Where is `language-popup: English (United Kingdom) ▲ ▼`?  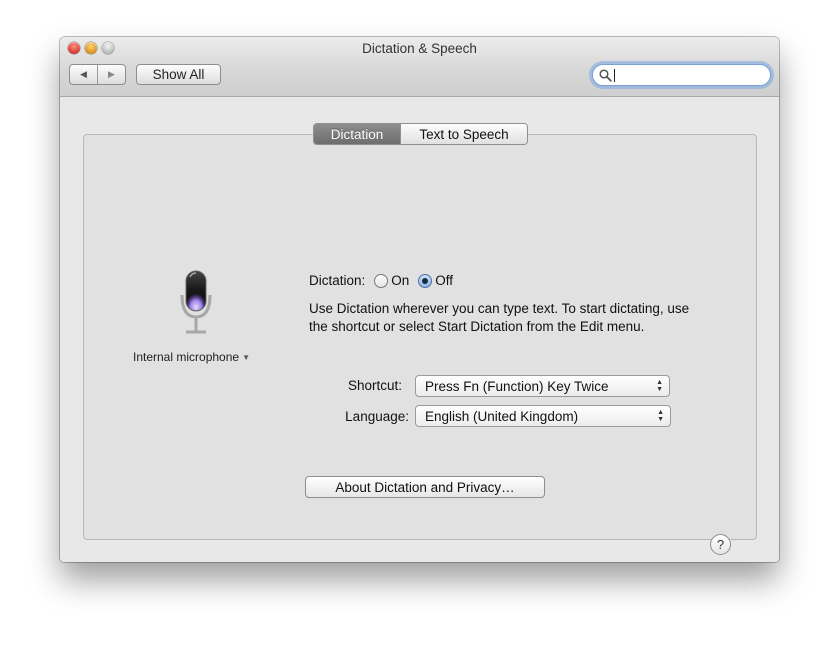 language-popup: English (United Kingdom) ▲ ▼ is located at coordinates (543, 416).